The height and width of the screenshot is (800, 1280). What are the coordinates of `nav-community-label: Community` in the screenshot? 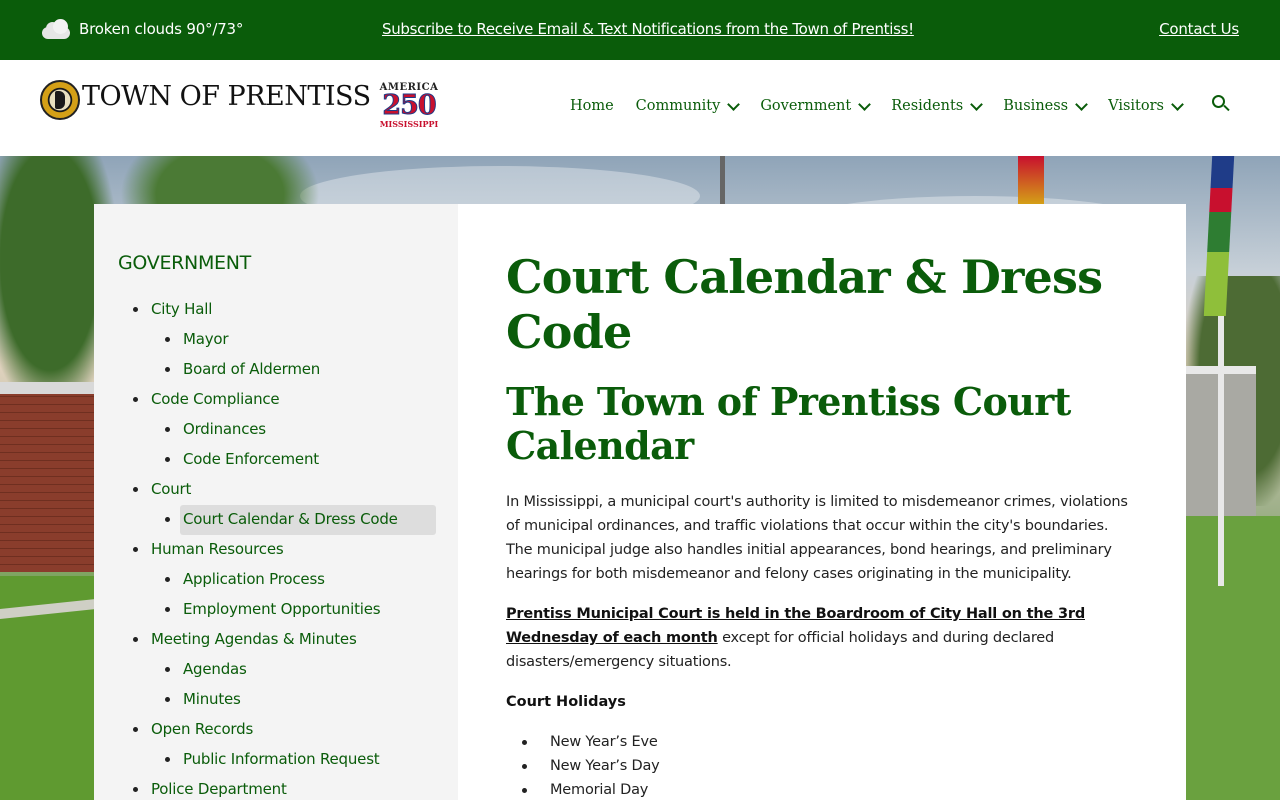 It's located at (678, 106).